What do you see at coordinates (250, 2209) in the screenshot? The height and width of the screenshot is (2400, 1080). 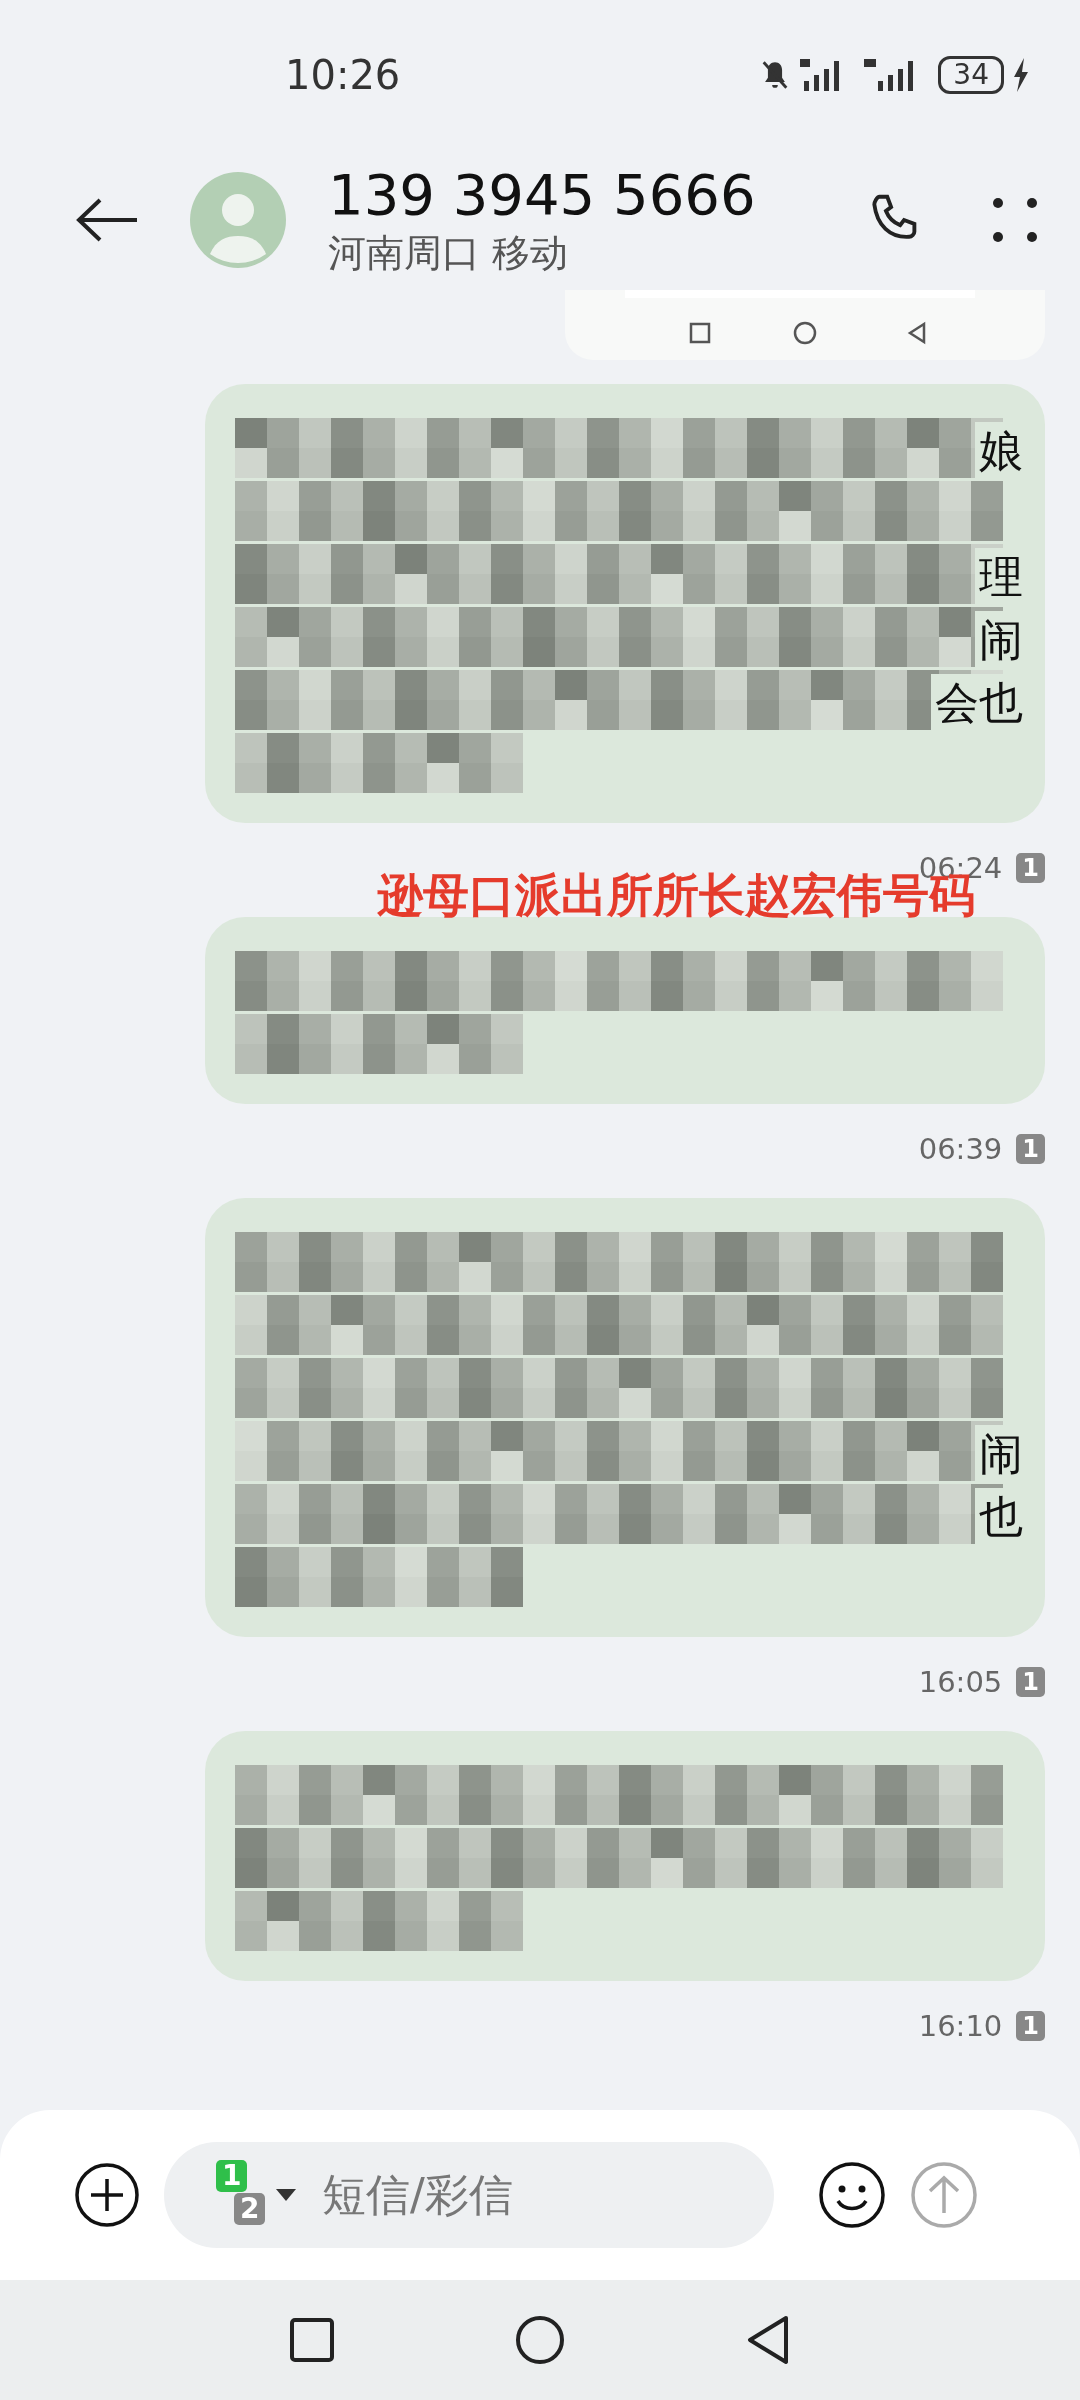 I see `sim-icon: 2` at bounding box center [250, 2209].